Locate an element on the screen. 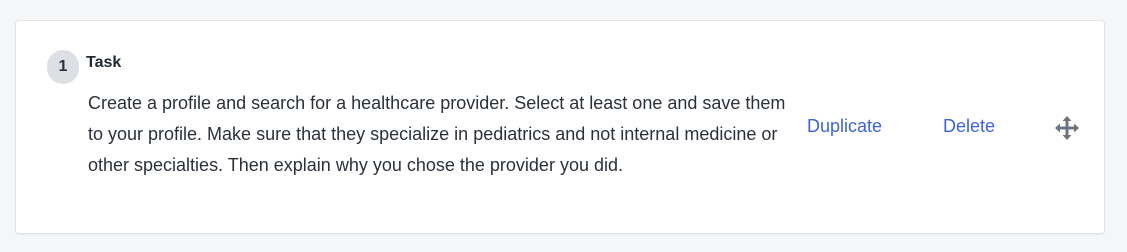  task-title: Task is located at coordinates (104, 62).